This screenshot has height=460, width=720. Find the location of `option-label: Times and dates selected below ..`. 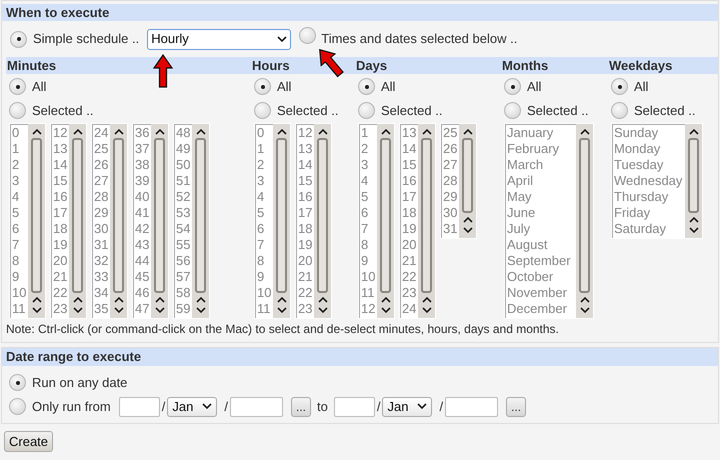

option-label: Times and dates selected below .. is located at coordinates (419, 39).